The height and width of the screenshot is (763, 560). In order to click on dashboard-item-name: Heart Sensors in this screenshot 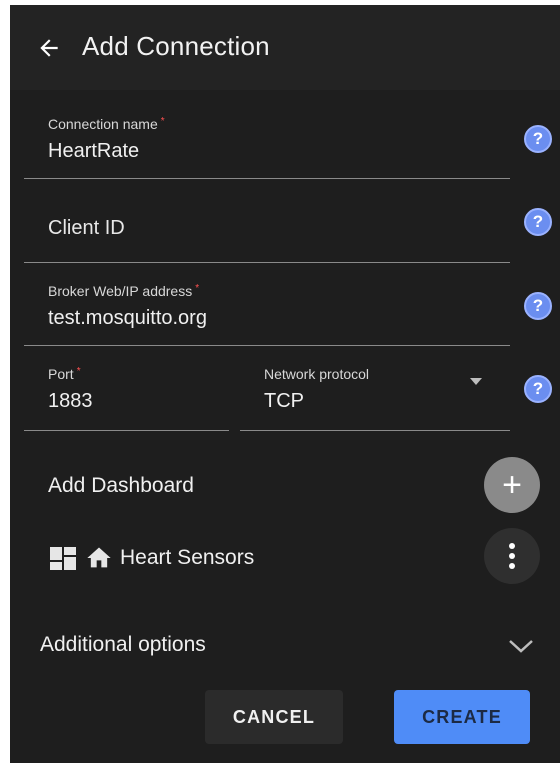, I will do `click(187, 557)`.